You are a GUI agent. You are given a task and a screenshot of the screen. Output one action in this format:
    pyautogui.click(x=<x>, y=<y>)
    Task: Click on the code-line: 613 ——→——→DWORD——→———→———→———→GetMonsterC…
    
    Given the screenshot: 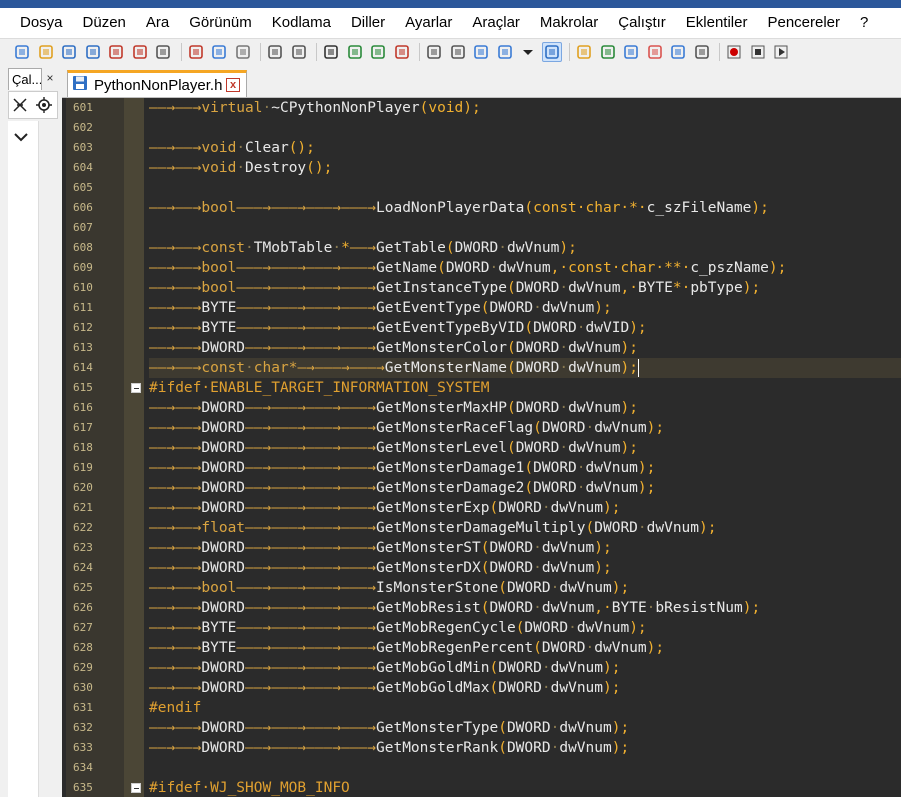 What is the action you would take?
    pyautogui.click(x=481, y=348)
    